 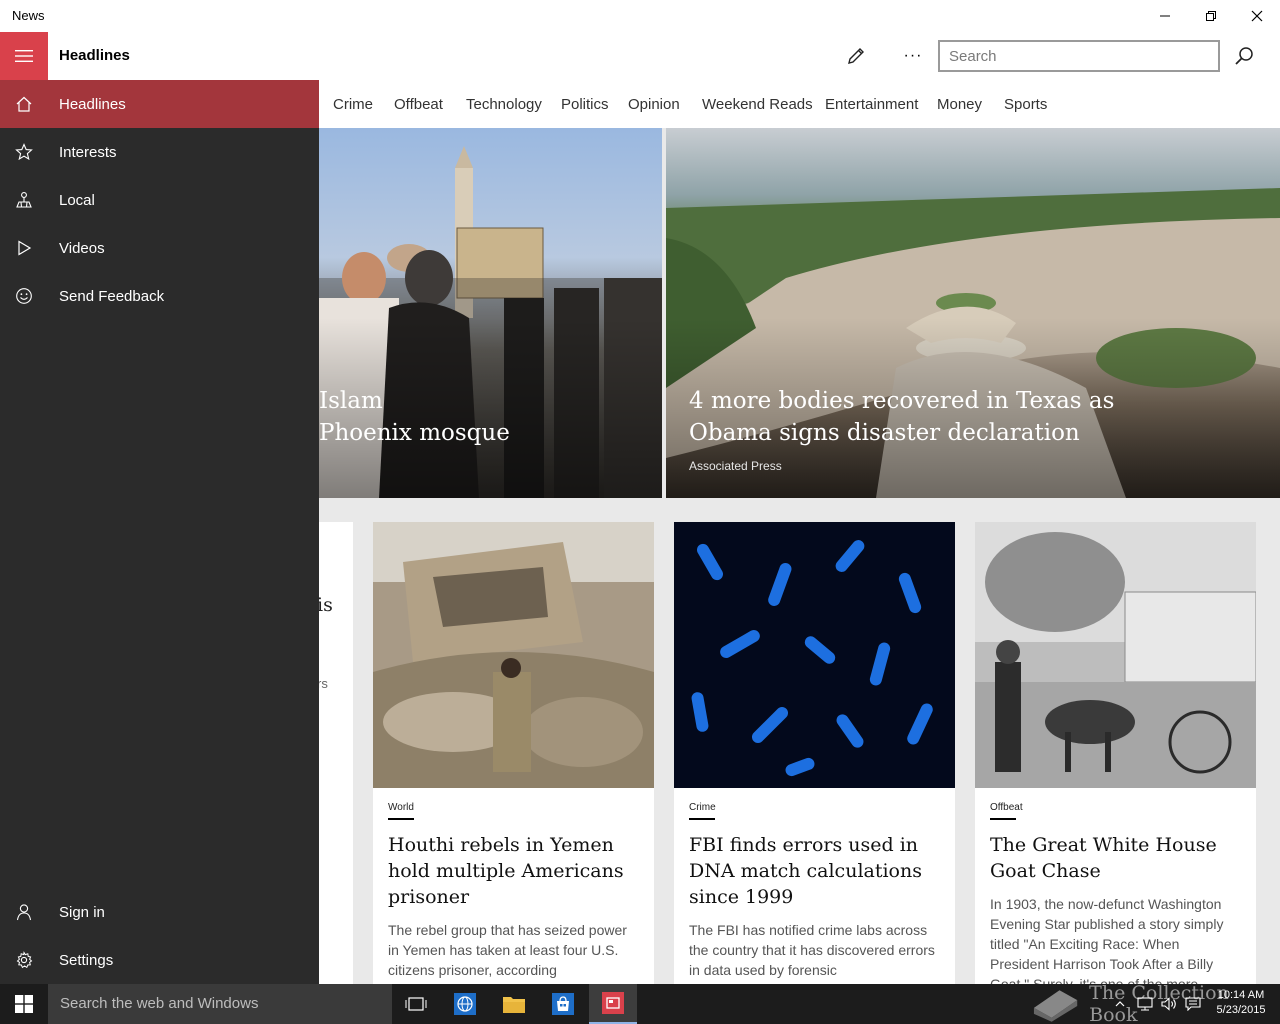 I want to click on app-title: News, so click(x=28, y=15).